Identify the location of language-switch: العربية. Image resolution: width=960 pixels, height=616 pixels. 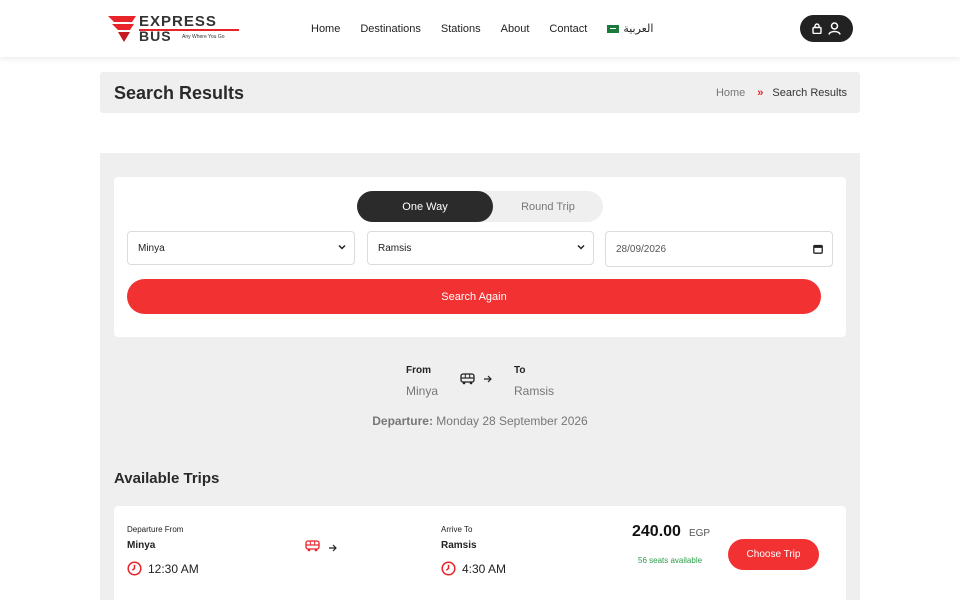
(640, 28).